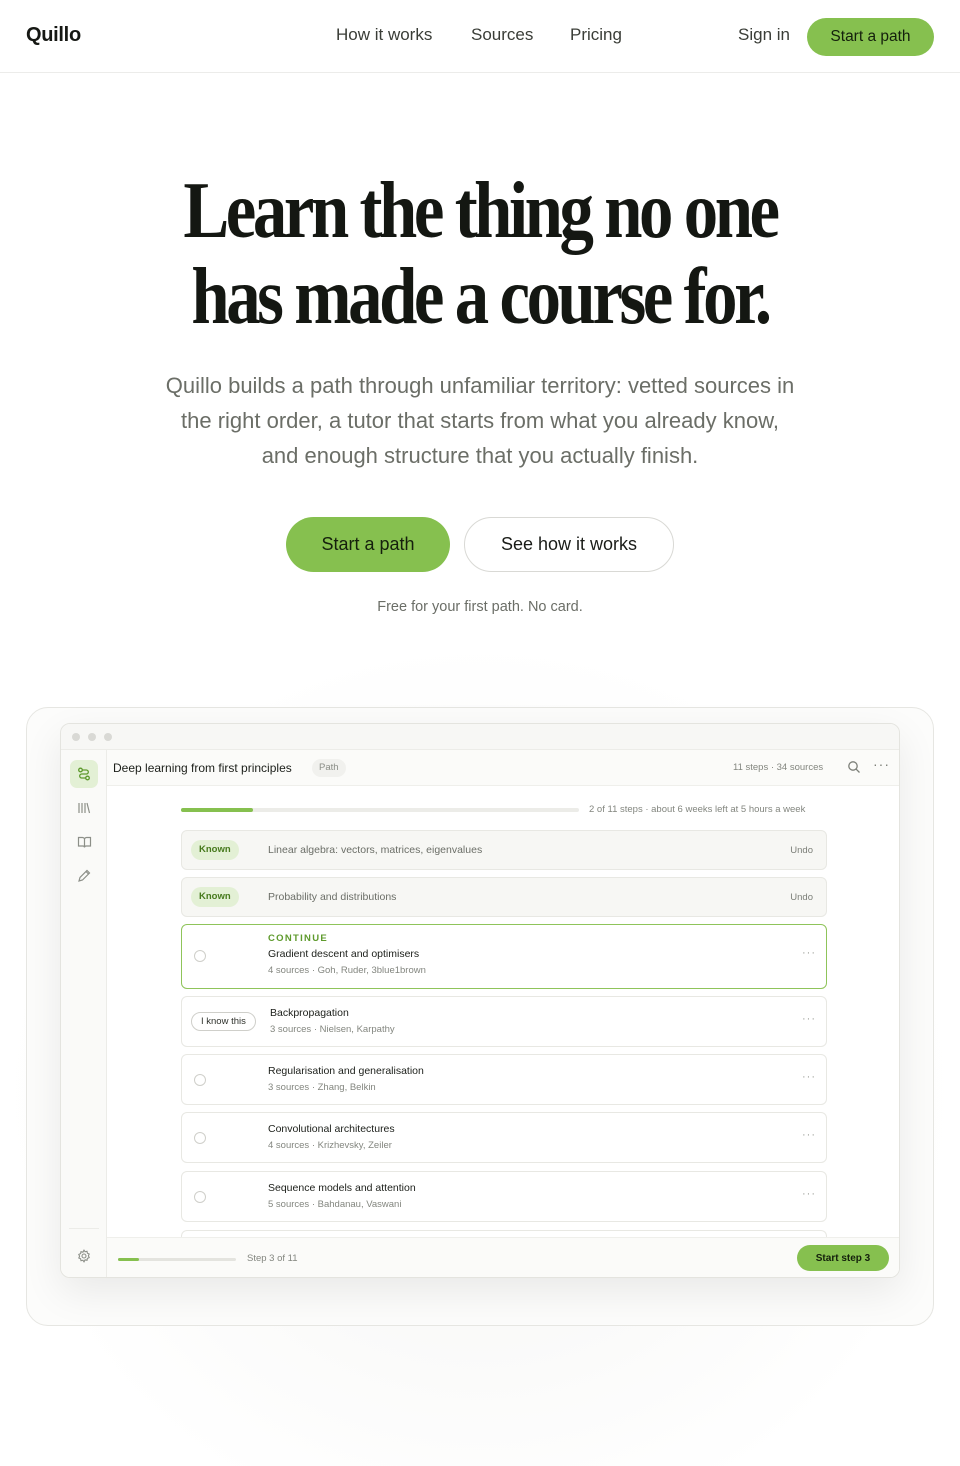 The height and width of the screenshot is (1466, 960). Describe the element at coordinates (481, 297) in the screenshot. I see `hero-title-line-2: has made a course for.` at that location.